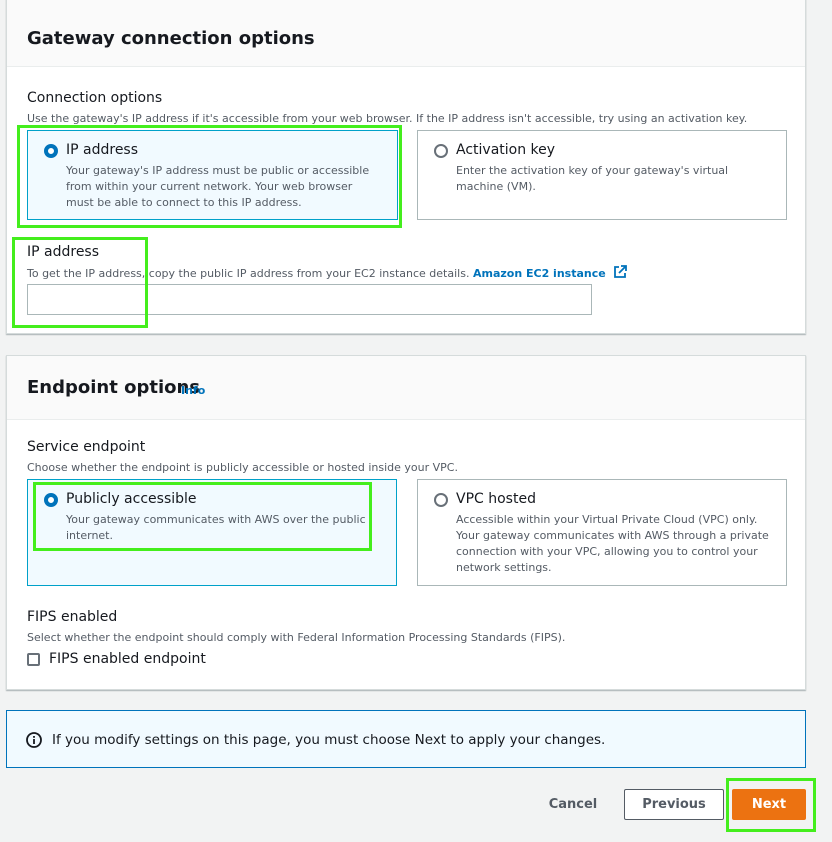 Image resolution: width=832 pixels, height=842 pixels. What do you see at coordinates (86, 447) in the screenshot?
I see `service-endpoint-label: Service endpoint` at bounding box center [86, 447].